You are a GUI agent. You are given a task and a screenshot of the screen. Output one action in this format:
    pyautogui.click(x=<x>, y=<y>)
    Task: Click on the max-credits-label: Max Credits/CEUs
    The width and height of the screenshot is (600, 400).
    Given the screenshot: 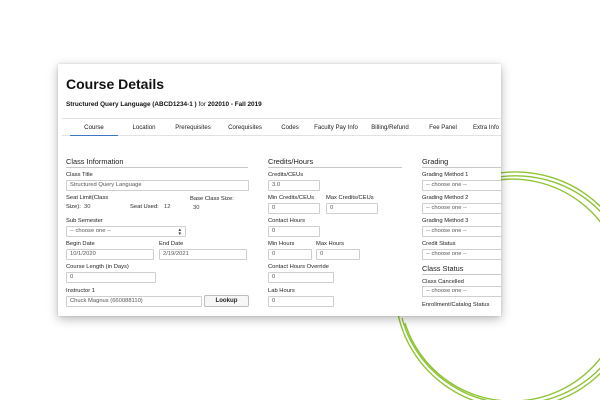 What is the action you would take?
    pyautogui.click(x=350, y=198)
    